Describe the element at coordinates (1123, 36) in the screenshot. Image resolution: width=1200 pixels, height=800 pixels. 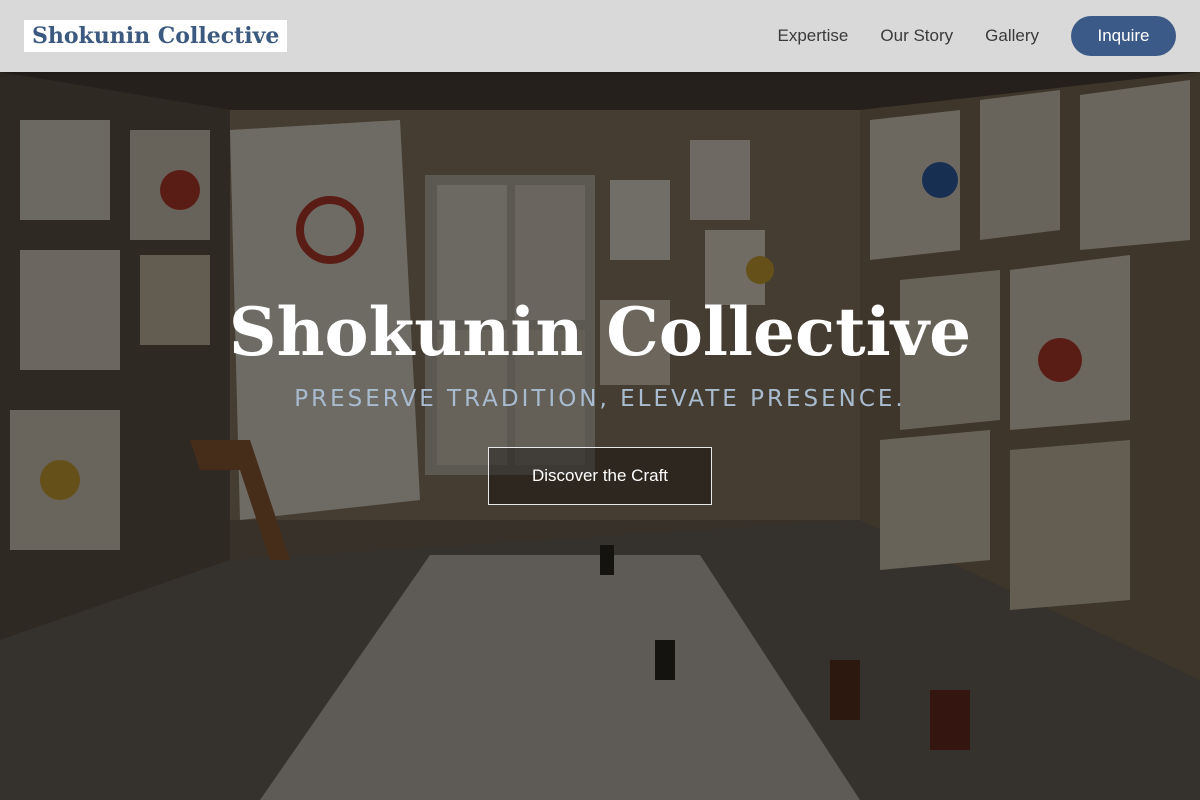
I see `inquire-button: Inquire` at that location.